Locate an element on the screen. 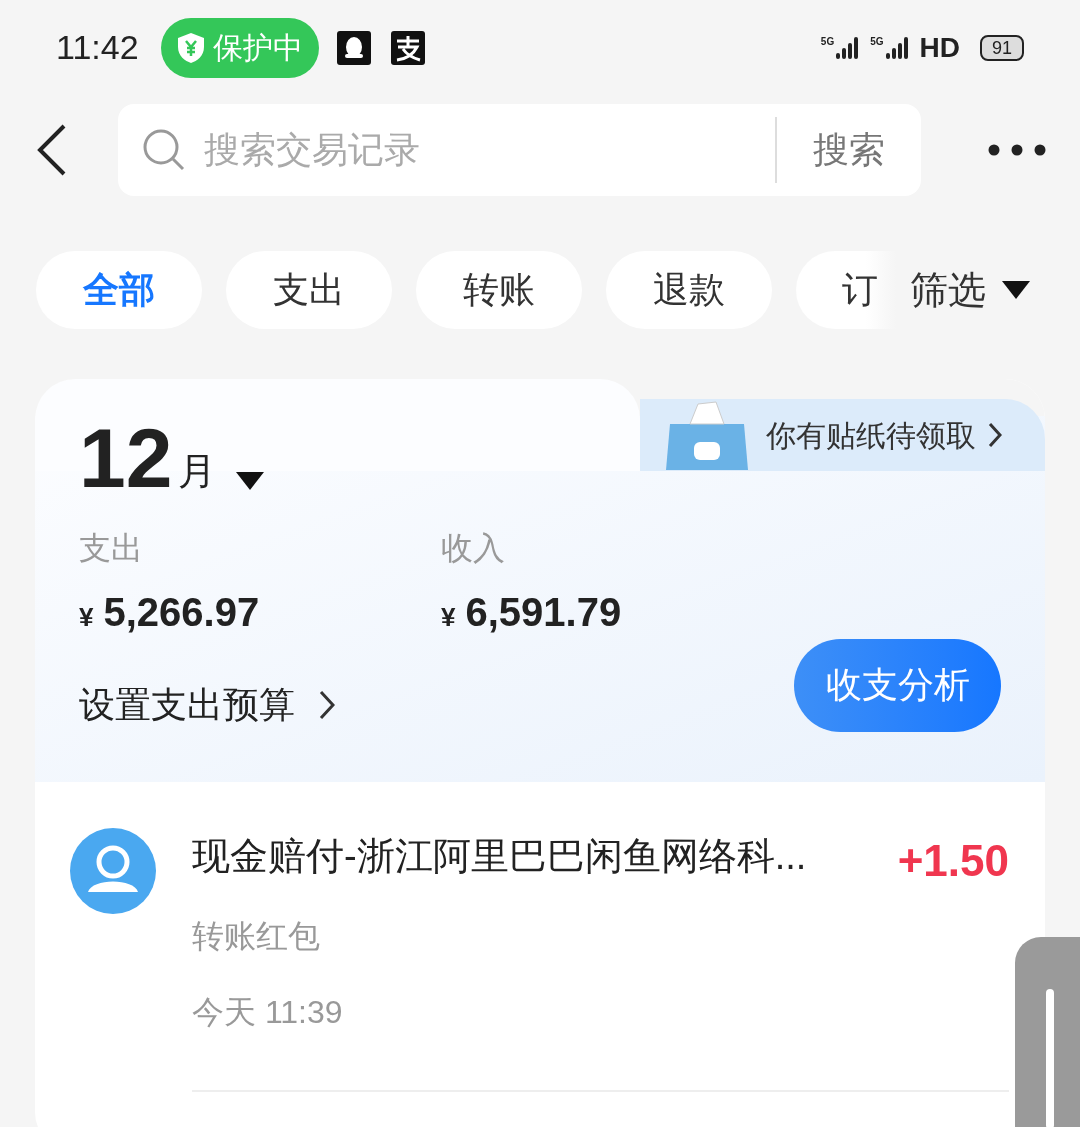  scroll-handle is located at coordinates (1047, 1032).